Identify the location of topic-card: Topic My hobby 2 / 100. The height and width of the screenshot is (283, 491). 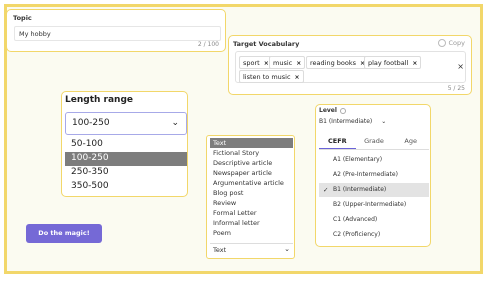
(116, 30).